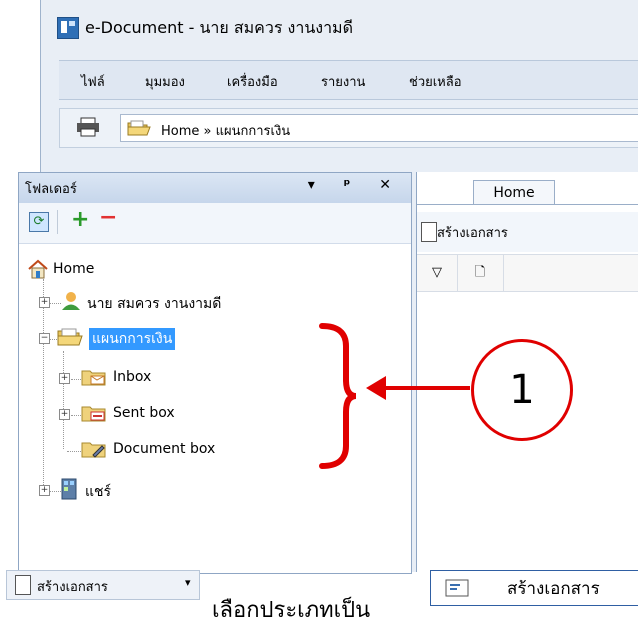 The width and height of the screenshot is (638, 636). Describe the element at coordinates (338, 396) in the screenshot. I see `brace-annotation` at that location.